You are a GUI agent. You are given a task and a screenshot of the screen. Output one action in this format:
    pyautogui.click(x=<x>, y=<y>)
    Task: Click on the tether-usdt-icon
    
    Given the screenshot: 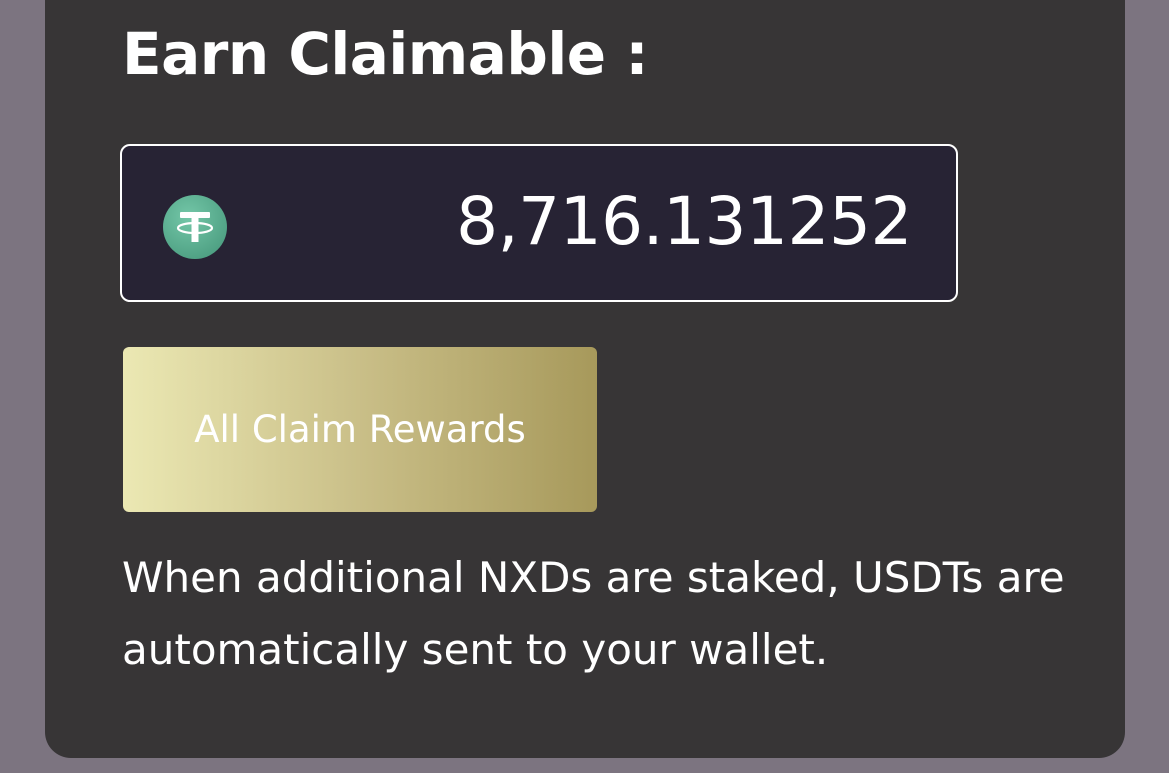 What is the action you would take?
    pyautogui.click(x=195, y=227)
    